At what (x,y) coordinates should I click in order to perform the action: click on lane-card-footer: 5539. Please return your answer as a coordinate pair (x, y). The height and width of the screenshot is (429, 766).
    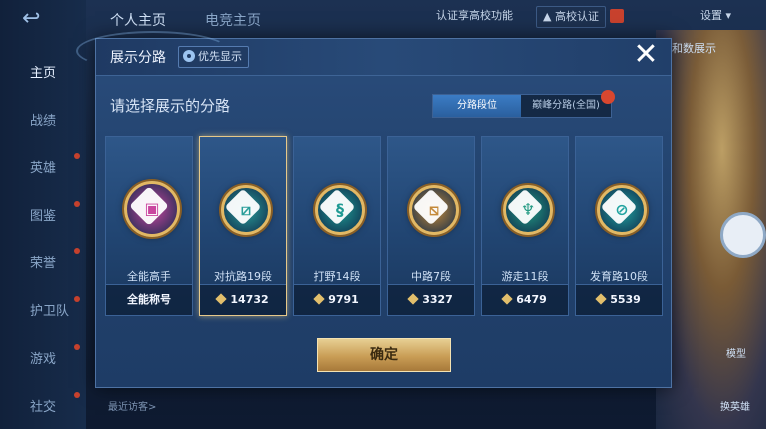
    Looking at the image, I should click on (619, 299).